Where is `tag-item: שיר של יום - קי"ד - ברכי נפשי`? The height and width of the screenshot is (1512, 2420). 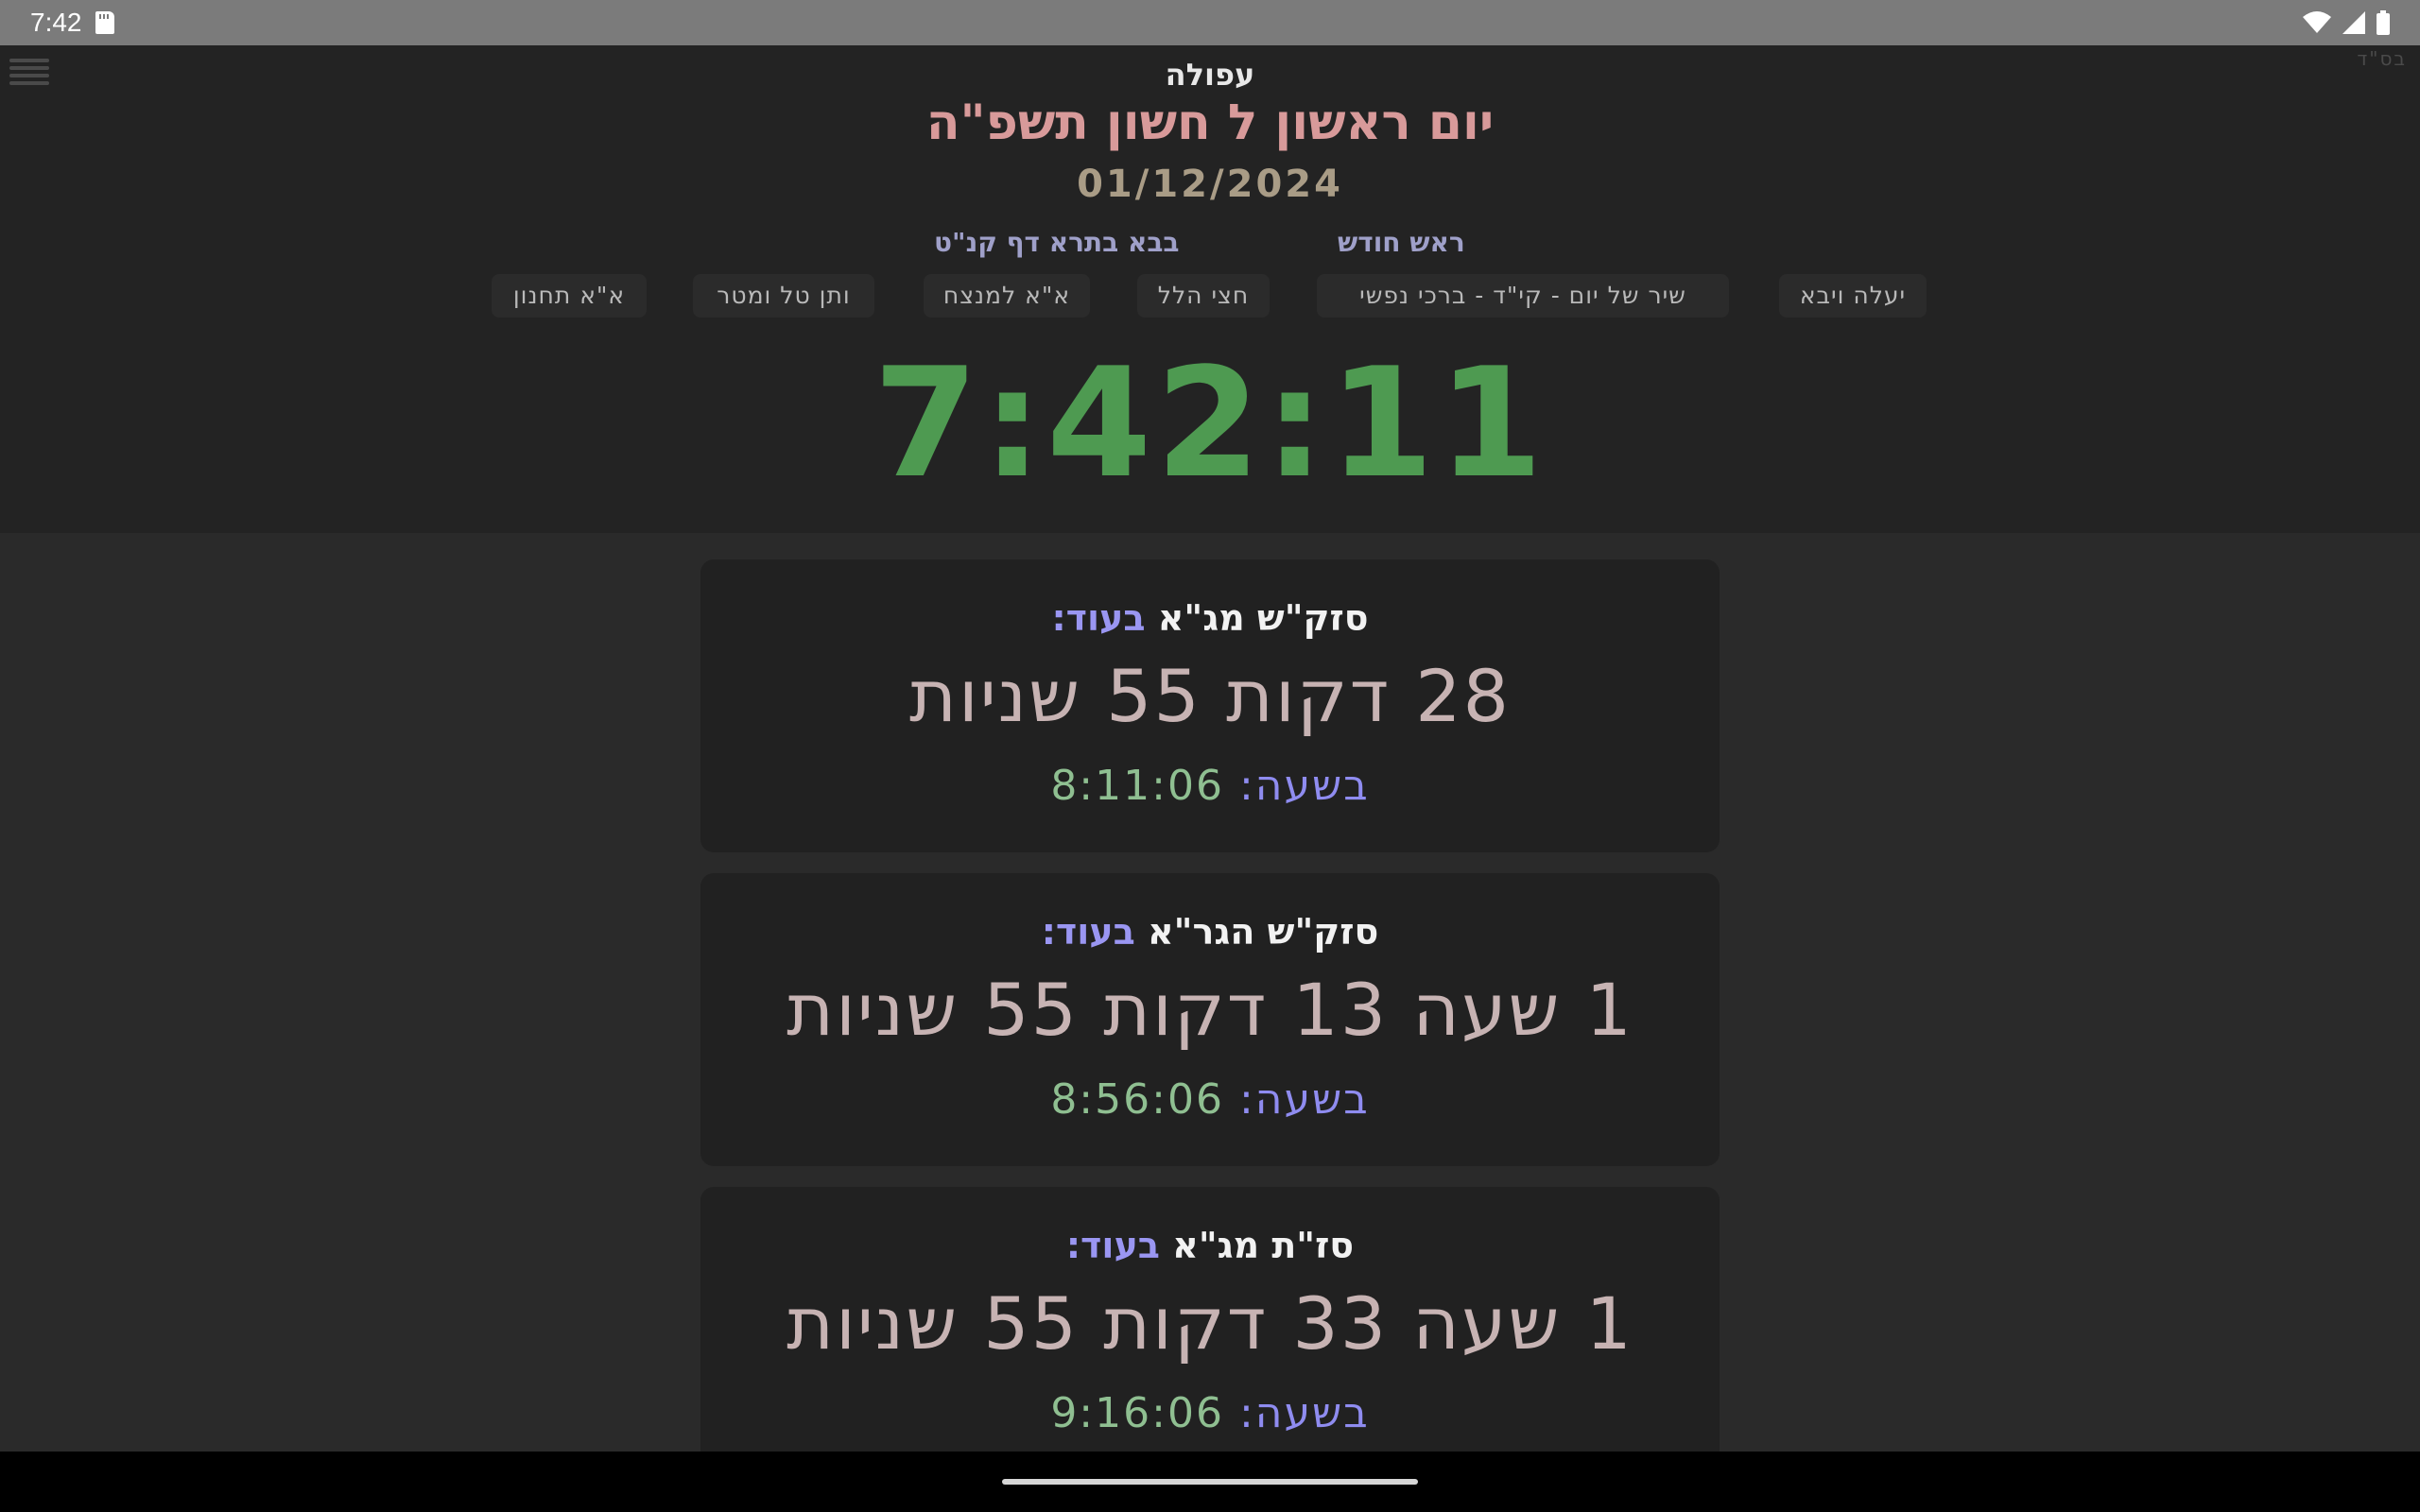 tag-item: שיר של יום - קי"ד - ברכי נפשי is located at coordinates (1523, 296).